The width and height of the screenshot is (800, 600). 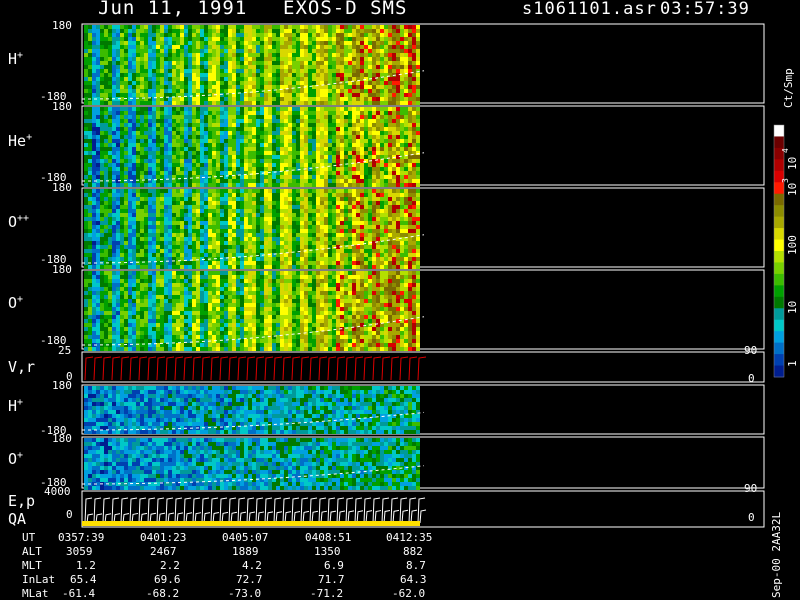 I want to click on alt-4: 1350, so click(x=327, y=551).